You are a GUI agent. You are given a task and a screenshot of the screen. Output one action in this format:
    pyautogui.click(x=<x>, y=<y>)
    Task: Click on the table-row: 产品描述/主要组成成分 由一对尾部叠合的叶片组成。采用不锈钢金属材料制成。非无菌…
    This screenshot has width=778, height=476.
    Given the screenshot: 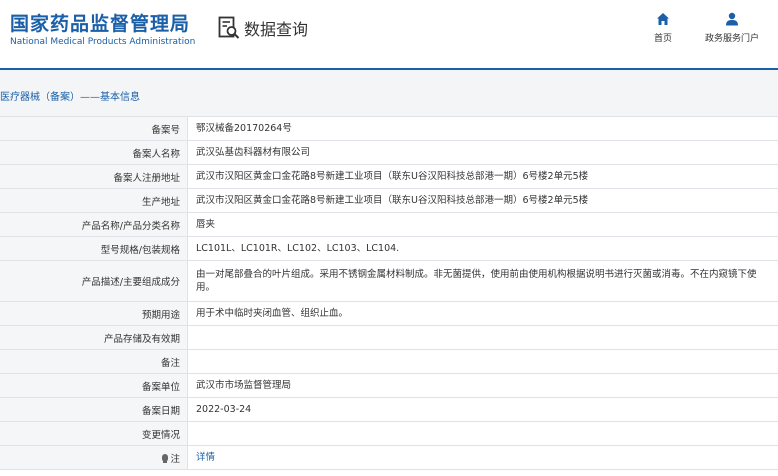 What is the action you would take?
    pyautogui.click(x=389, y=281)
    